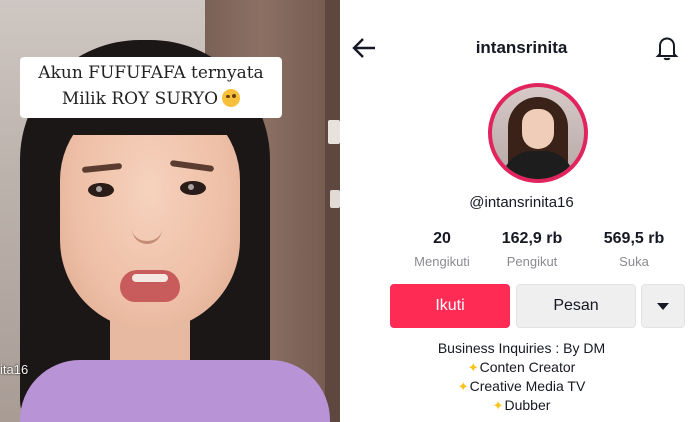 This screenshot has width=700, height=422. What do you see at coordinates (527, 367) in the screenshot?
I see `bio-line-text: Conten Creator` at bounding box center [527, 367].